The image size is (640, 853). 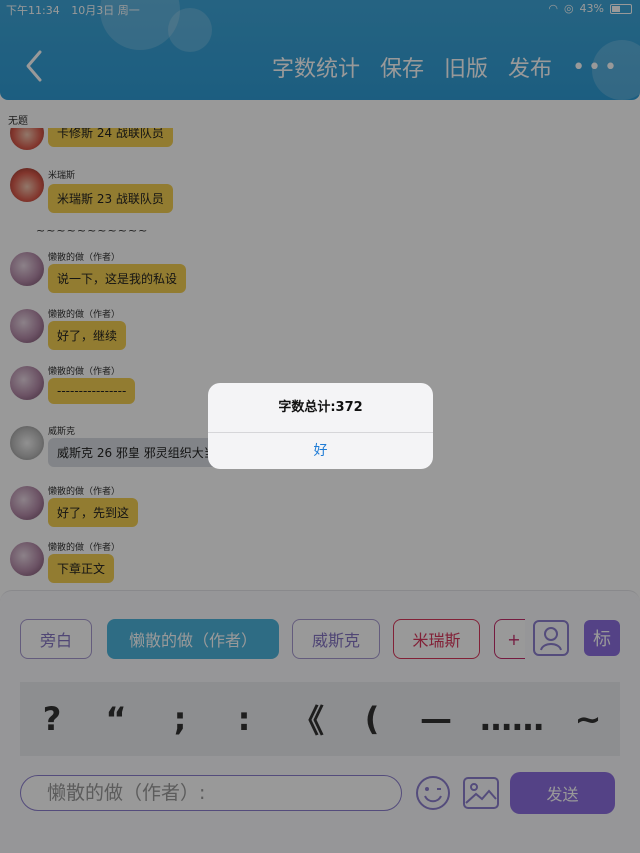 What do you see at coordinates (320, 408) in the screenshot?
I see `alert-message: 字数总计:372` at bounding box center [320, 408].